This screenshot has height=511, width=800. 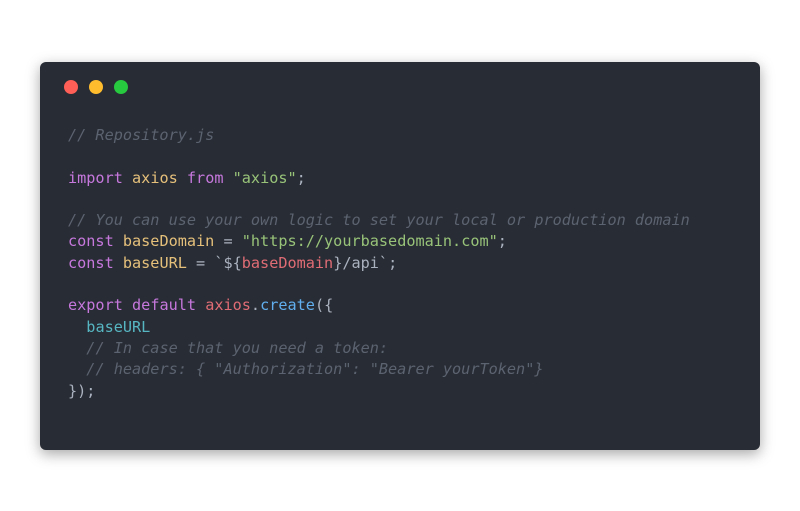 What do you see at coordinates (324, 305) in the screenshot?
I see `code-token-punct: ({` at bounding box center [324, 305].